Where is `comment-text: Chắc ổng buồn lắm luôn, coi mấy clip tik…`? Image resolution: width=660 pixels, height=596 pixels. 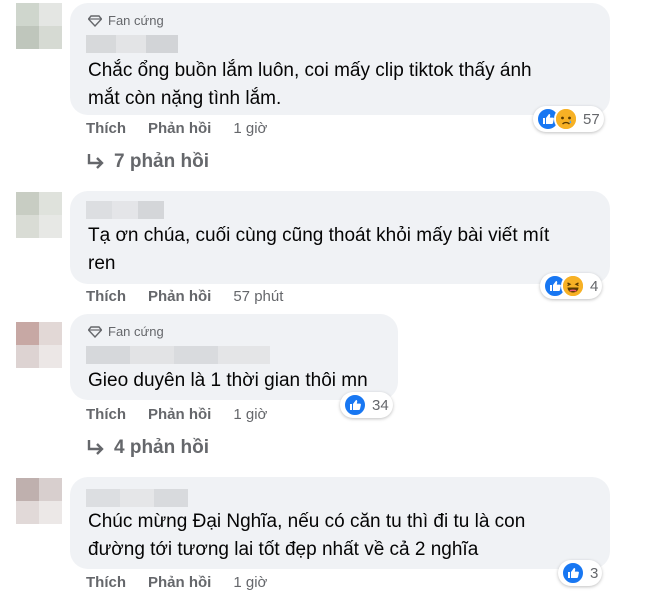 comment-text: Chắc ổng buồn lắm luôn, coi mấy clip tik… is located at coordinates (310, 85).